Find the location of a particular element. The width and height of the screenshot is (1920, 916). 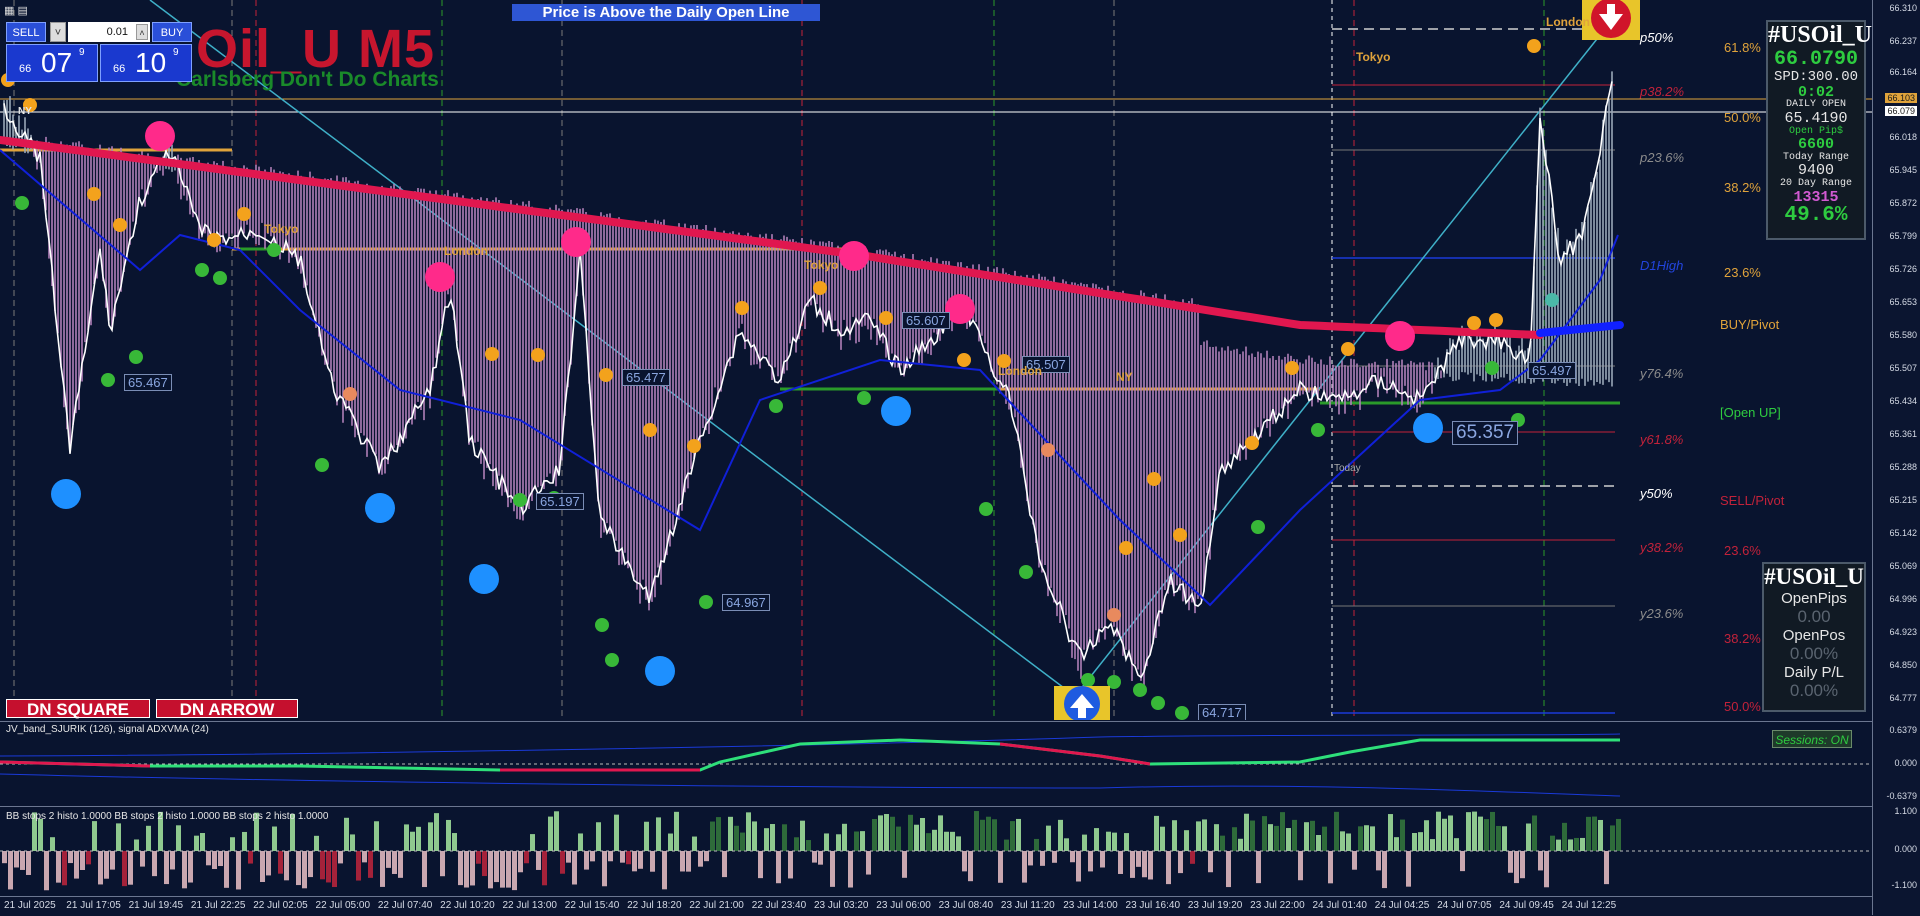

sell-price-prefix: 66 is located at coordinates (25, 69).